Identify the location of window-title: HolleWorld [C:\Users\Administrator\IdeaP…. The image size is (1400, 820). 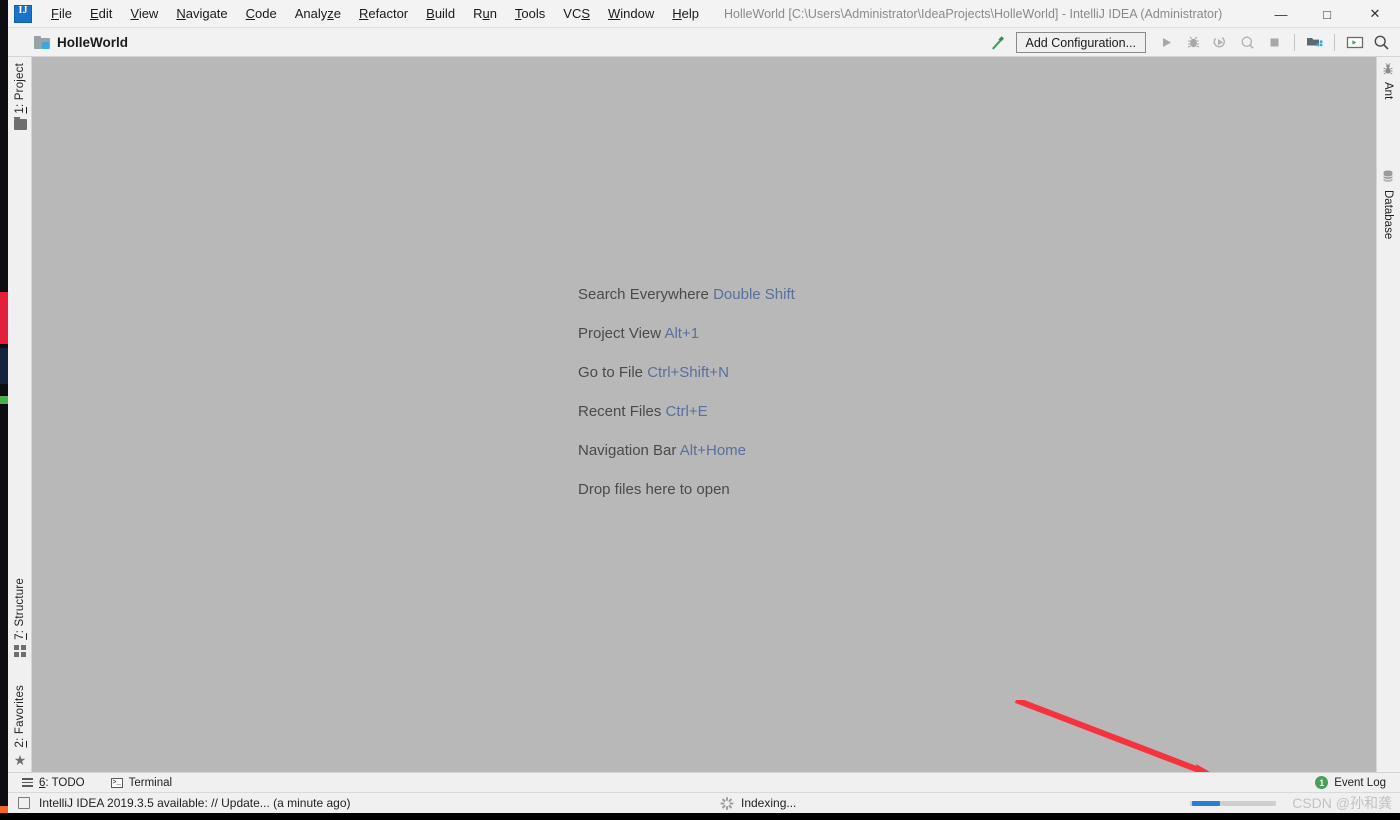
(973, 13).